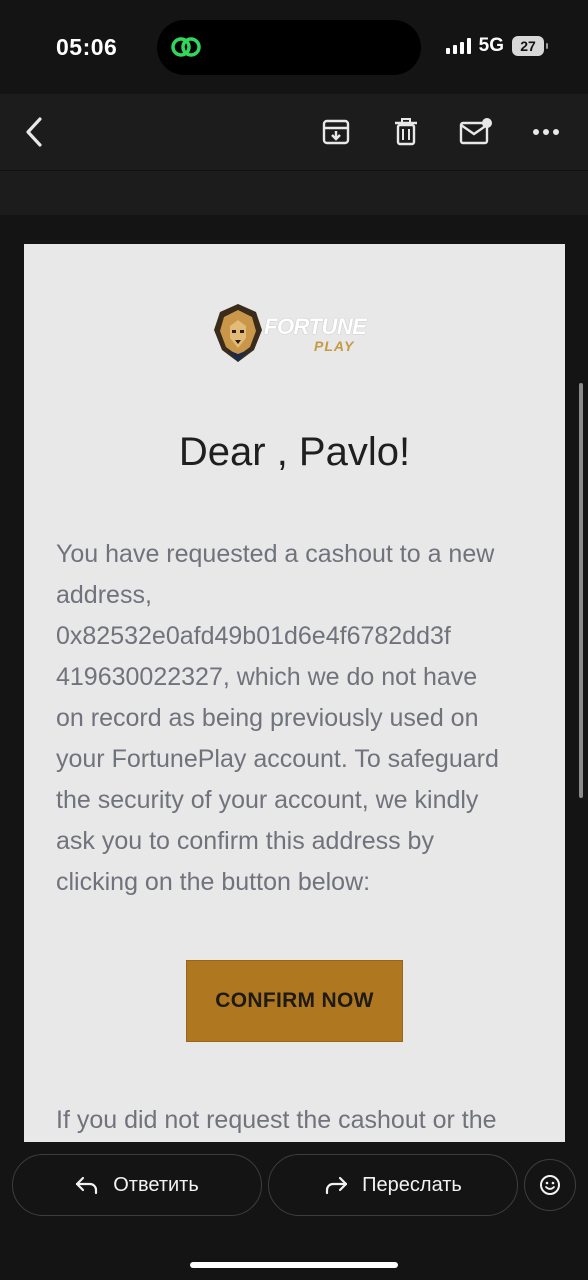  I want to click on link-activity-icon, so click(186, 47).